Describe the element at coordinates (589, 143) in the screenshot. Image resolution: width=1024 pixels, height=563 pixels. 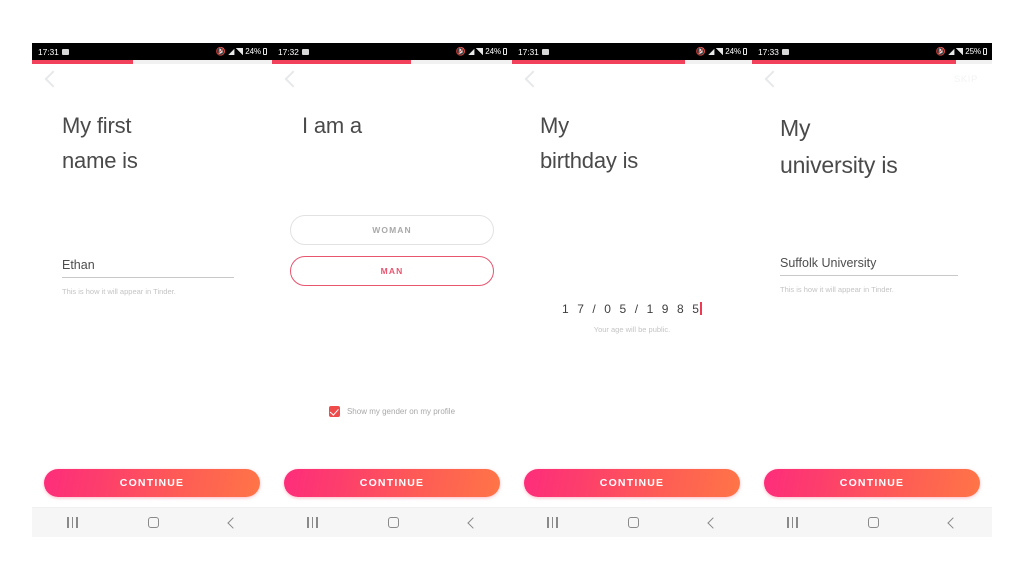
I see `page-title: My birthday is` at that location.